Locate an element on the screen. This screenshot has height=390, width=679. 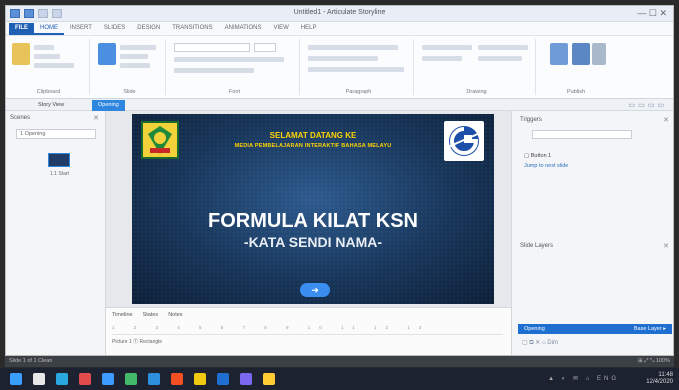
publish-icon is located at coordinates (581, 54).